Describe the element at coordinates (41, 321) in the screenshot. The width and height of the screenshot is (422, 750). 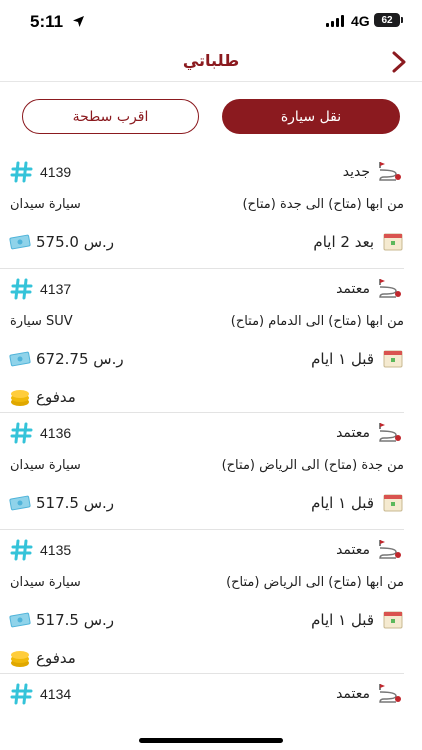
I see `vehicle-type: سيارة SUV` at that location.